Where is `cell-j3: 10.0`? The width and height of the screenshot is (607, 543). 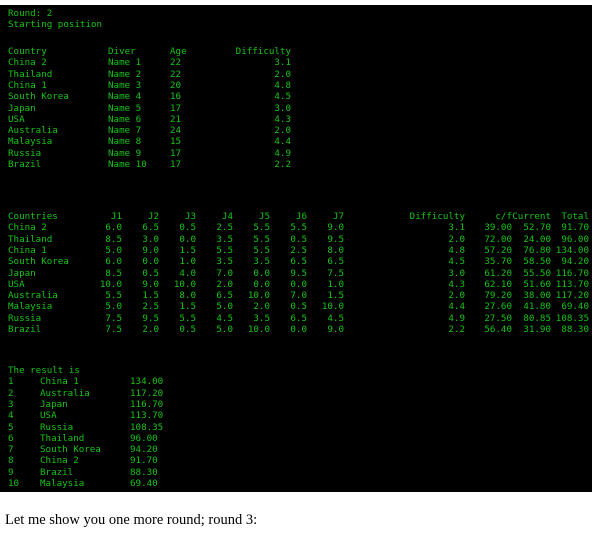 cell-j3: 10.0 is located at coordinates (184, 284).